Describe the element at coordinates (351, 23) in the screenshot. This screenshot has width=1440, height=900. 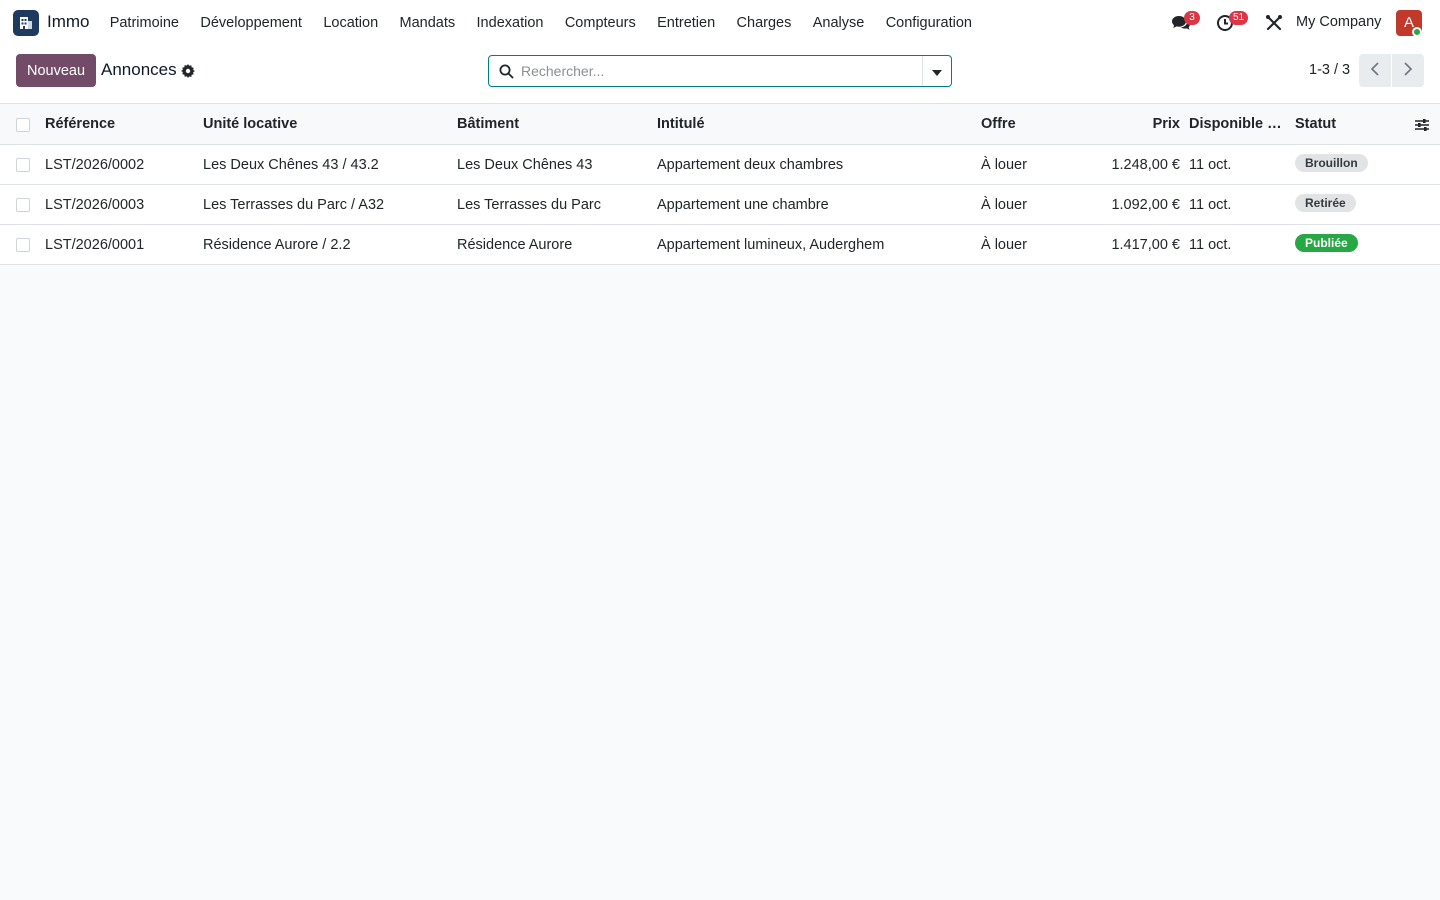
I see `menu-item-location: Location` at that location.